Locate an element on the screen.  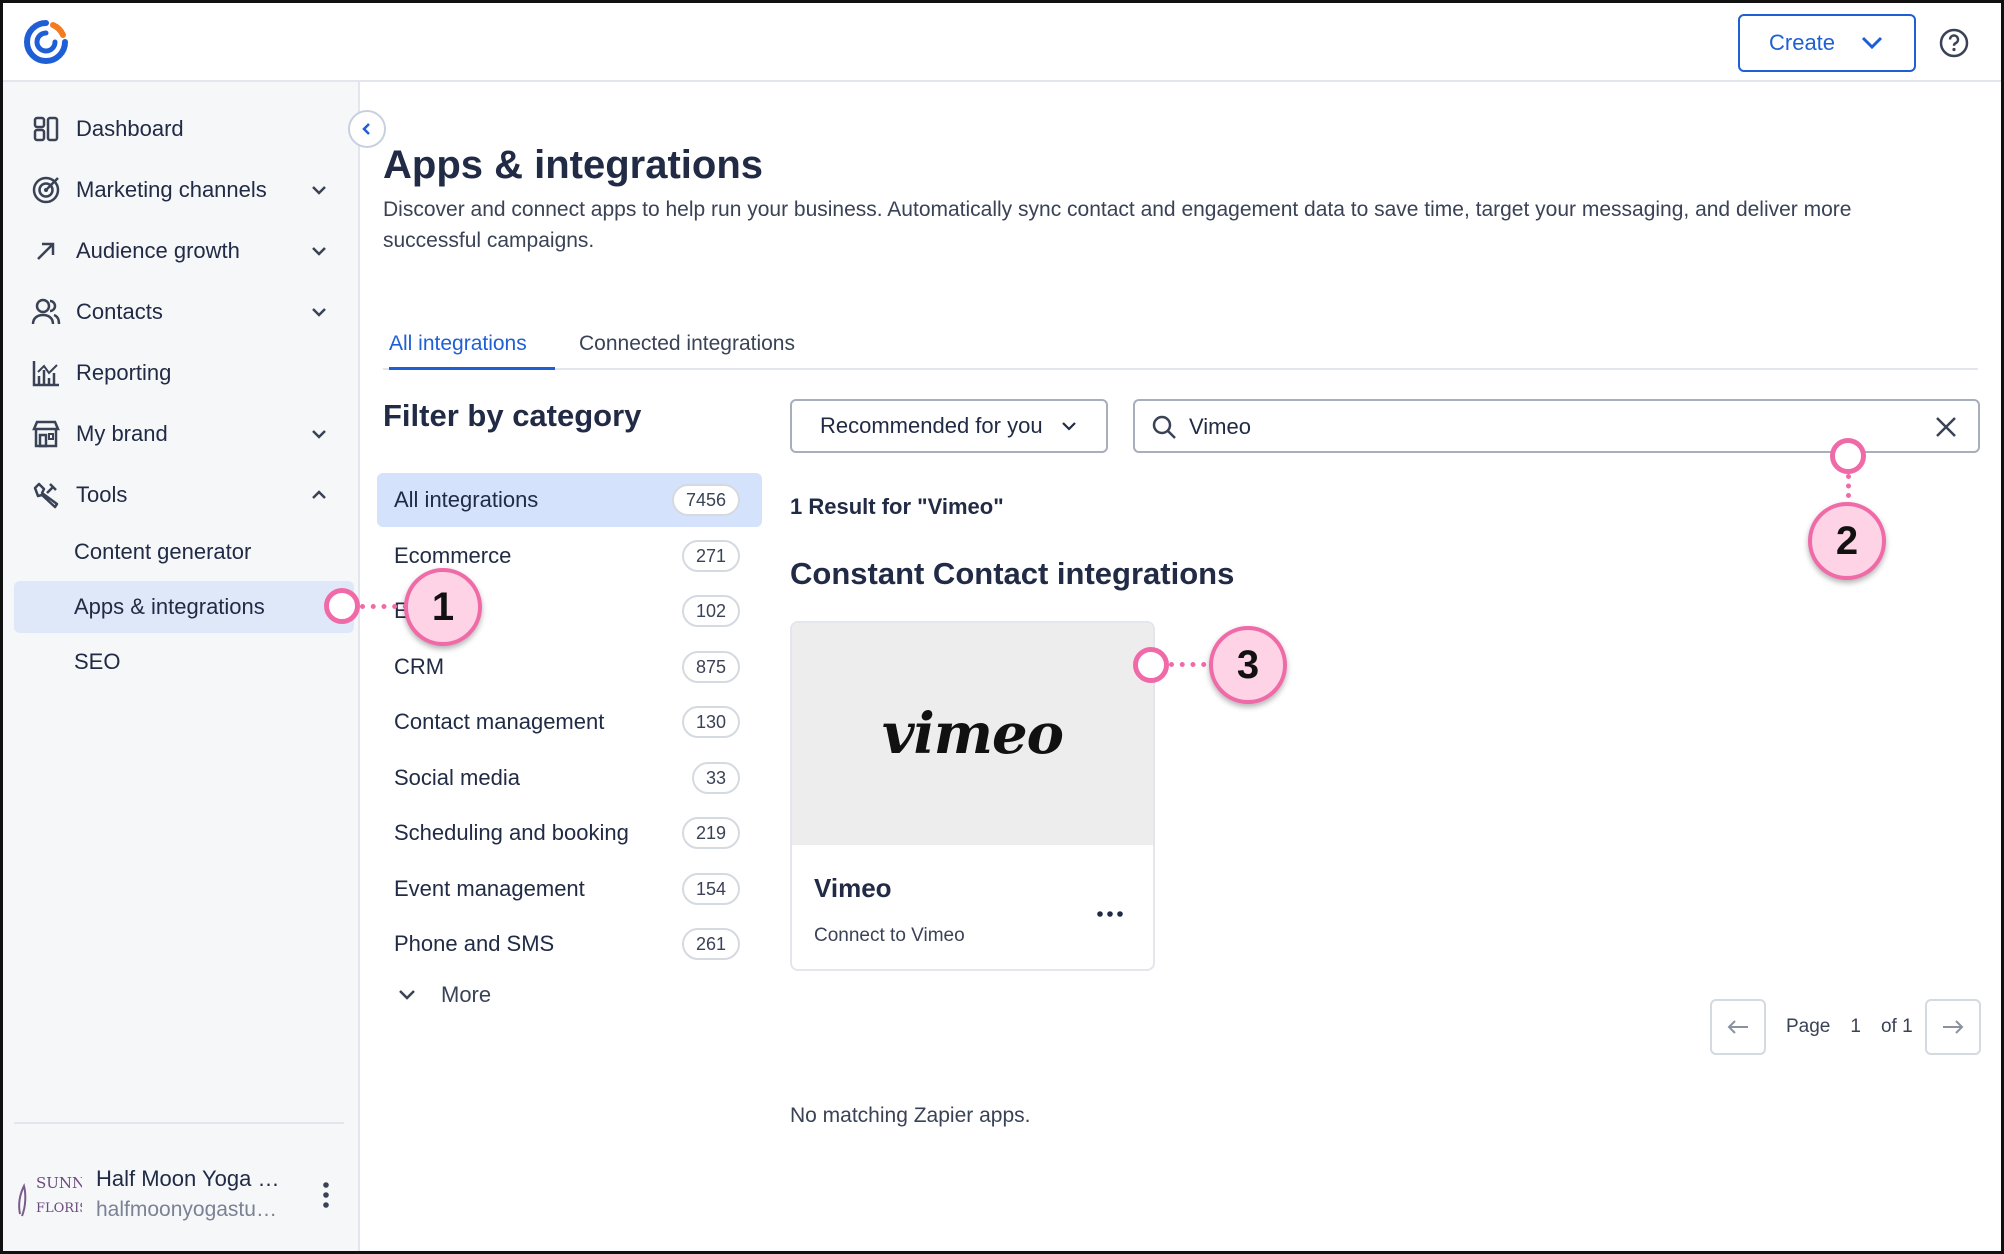
category-count: 261 is located at coordinates (710, 944).